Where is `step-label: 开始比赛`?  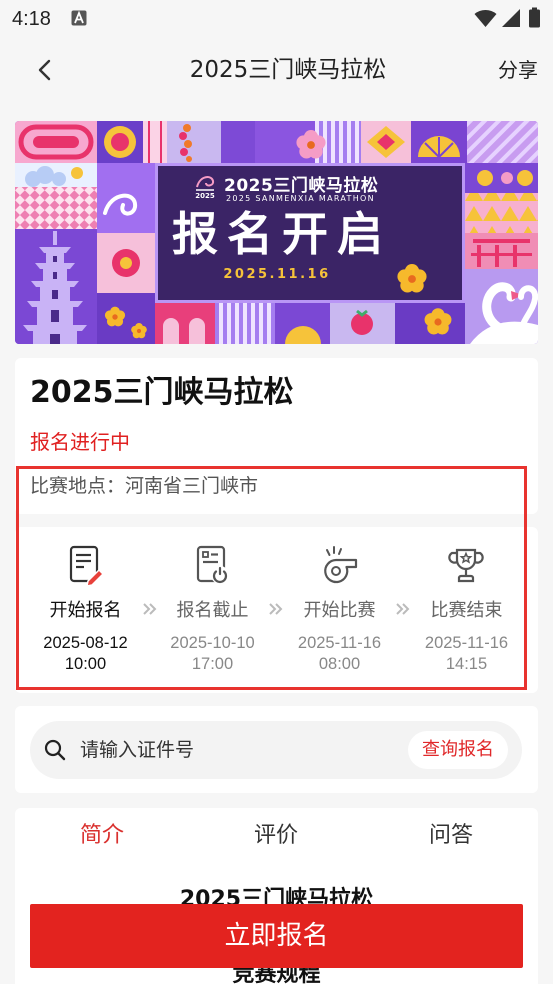 step-label: 开始比赛 is located at coordinates (339, 610).